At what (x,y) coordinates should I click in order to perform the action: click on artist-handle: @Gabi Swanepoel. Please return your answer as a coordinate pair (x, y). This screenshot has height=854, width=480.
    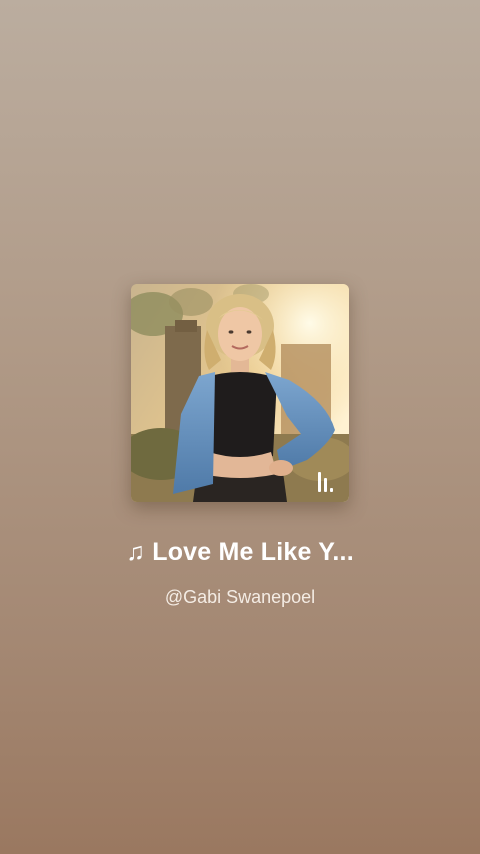
    Looking at the image, I should click on (240, 597).